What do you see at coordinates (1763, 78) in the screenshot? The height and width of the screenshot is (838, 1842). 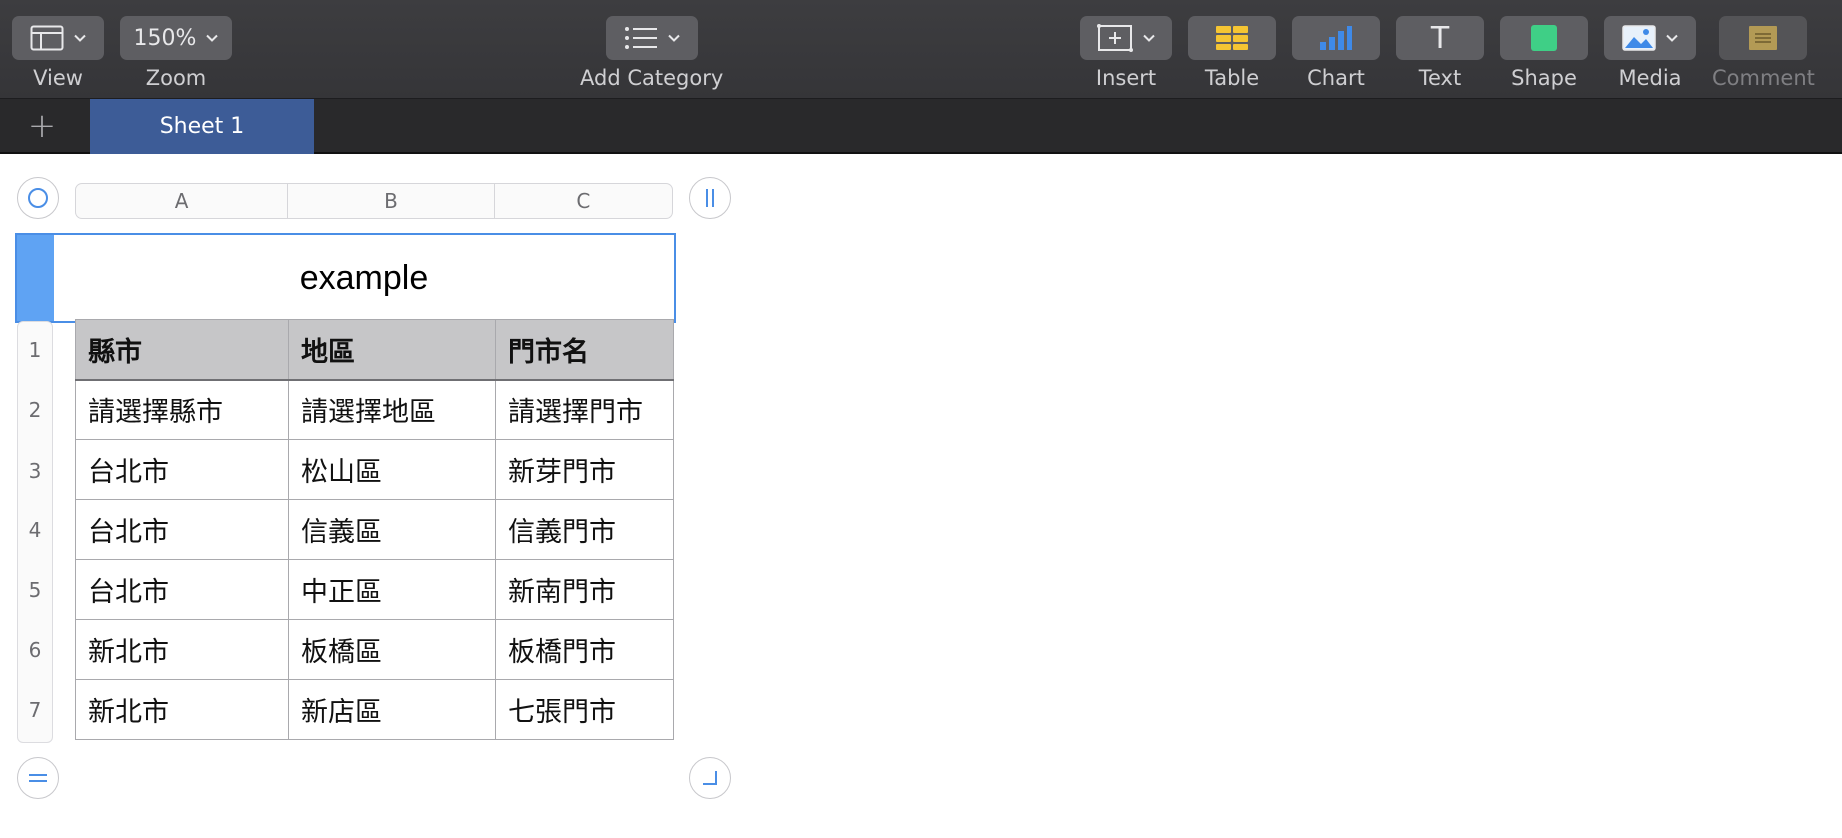 I see `comment-label: Comment` at bounding box center [1763, 78].